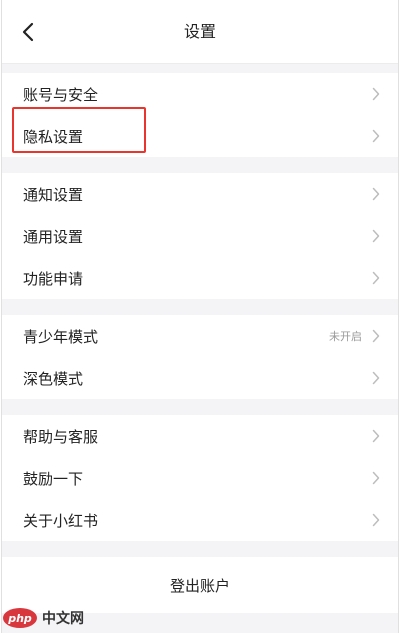 The width and height of the screenshot is (400, 633). Describe the element at coordinates (200, 520) in the screenshot. I see `row-about: 关于小红书` at that location.